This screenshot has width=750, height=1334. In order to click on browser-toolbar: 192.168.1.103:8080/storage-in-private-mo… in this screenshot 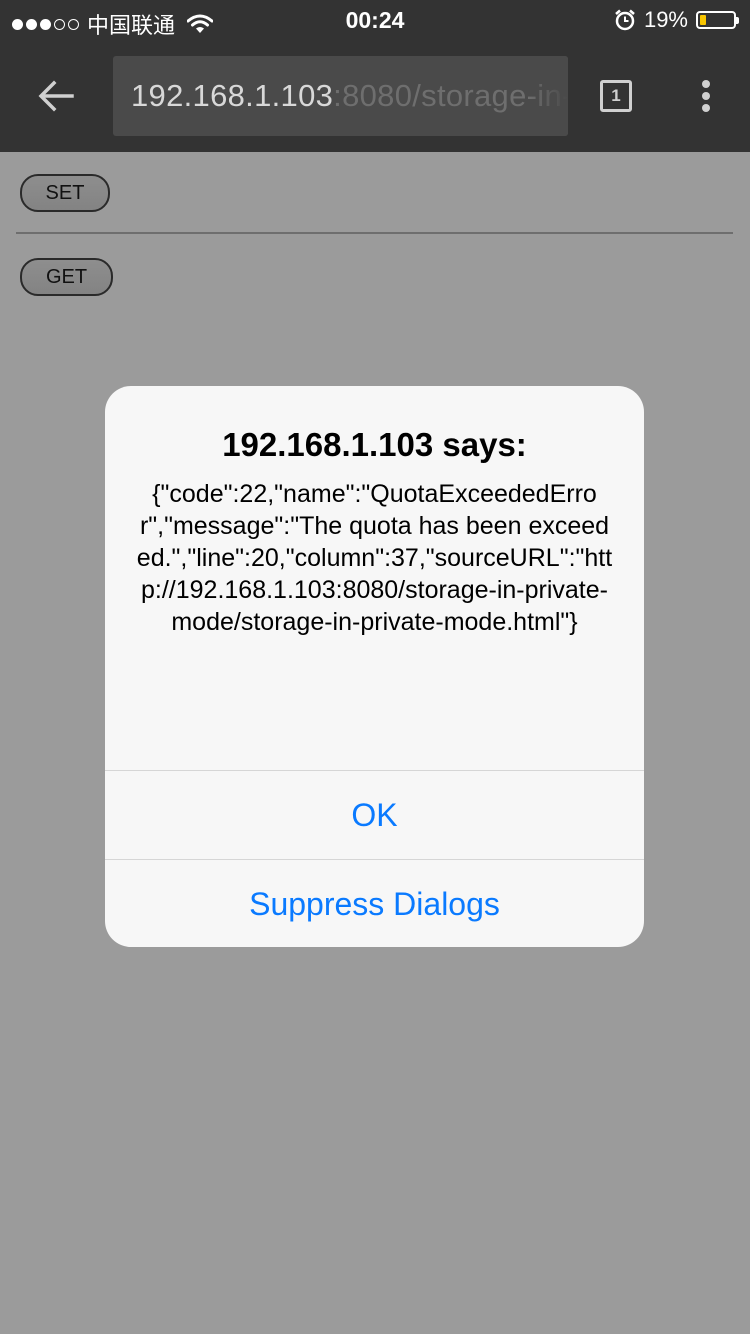, I will do `click(375, 96)`.